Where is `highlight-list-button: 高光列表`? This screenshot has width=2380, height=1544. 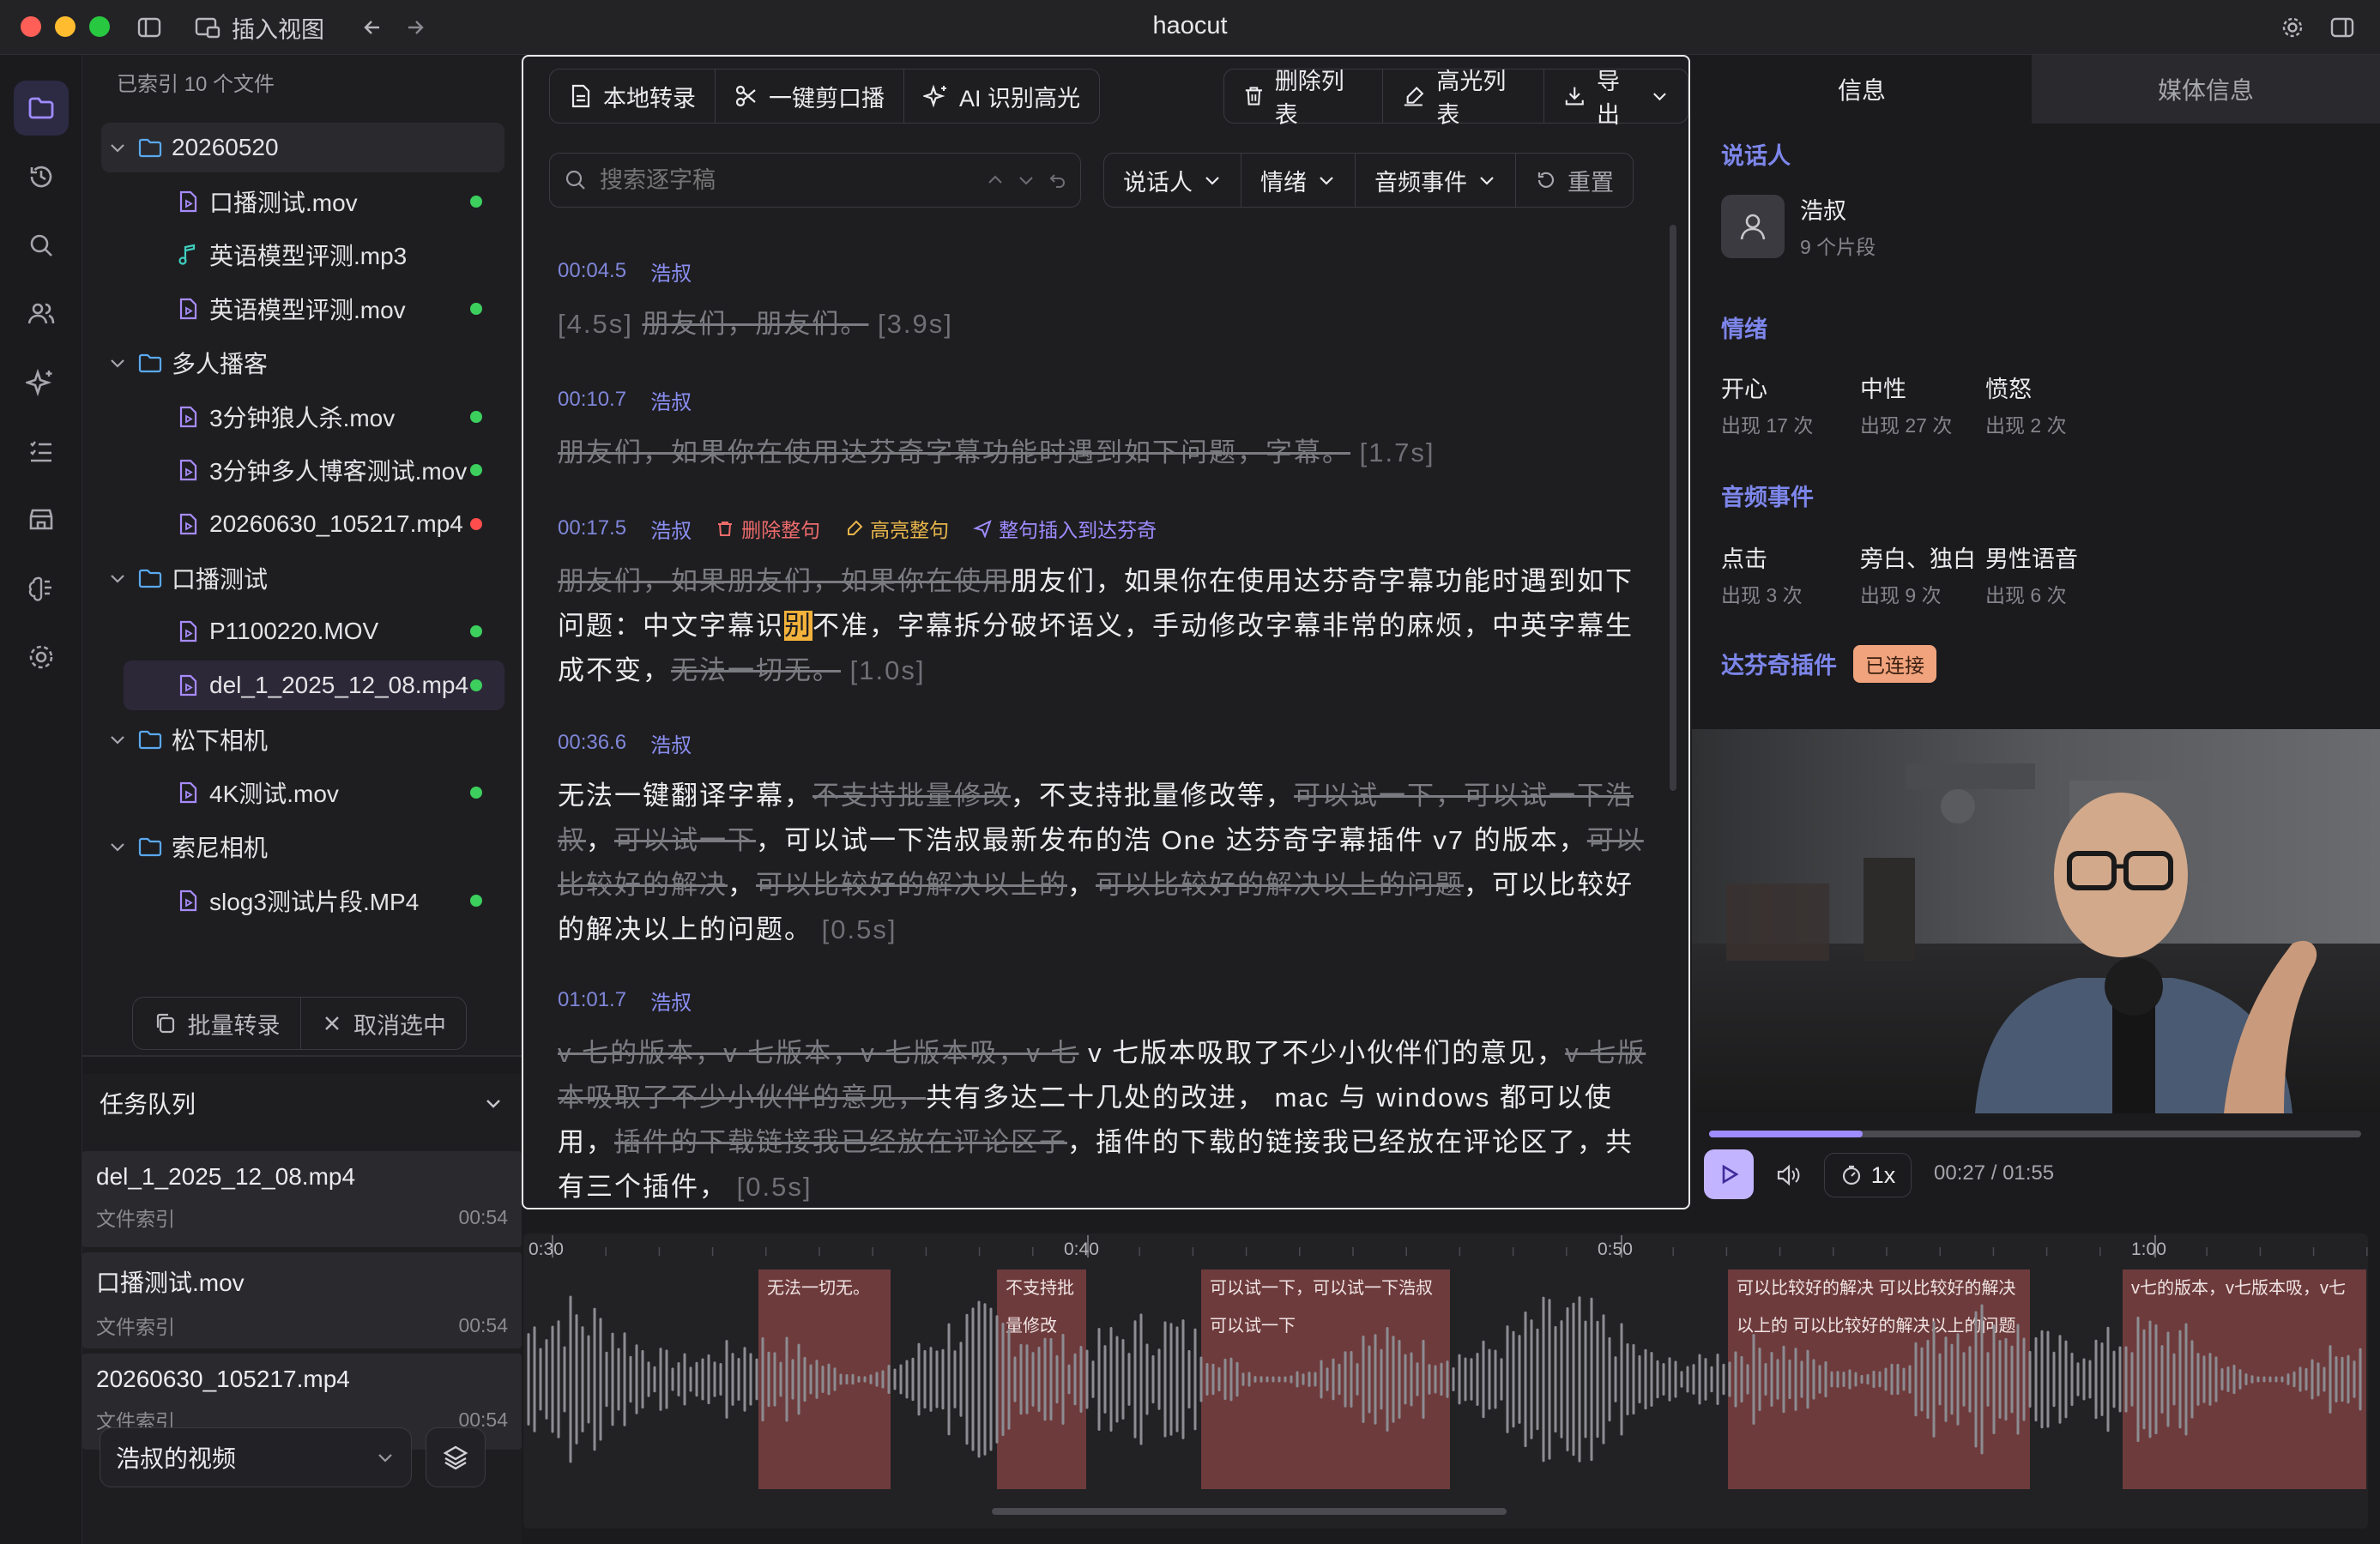
highlight-list-button: 高光列表 is located at coordinates (1464, 98).